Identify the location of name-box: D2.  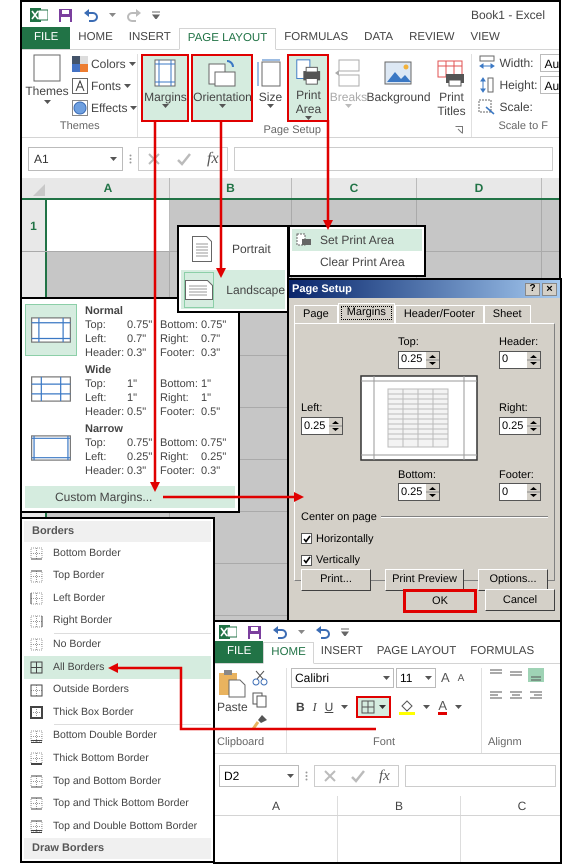
(259, 776).